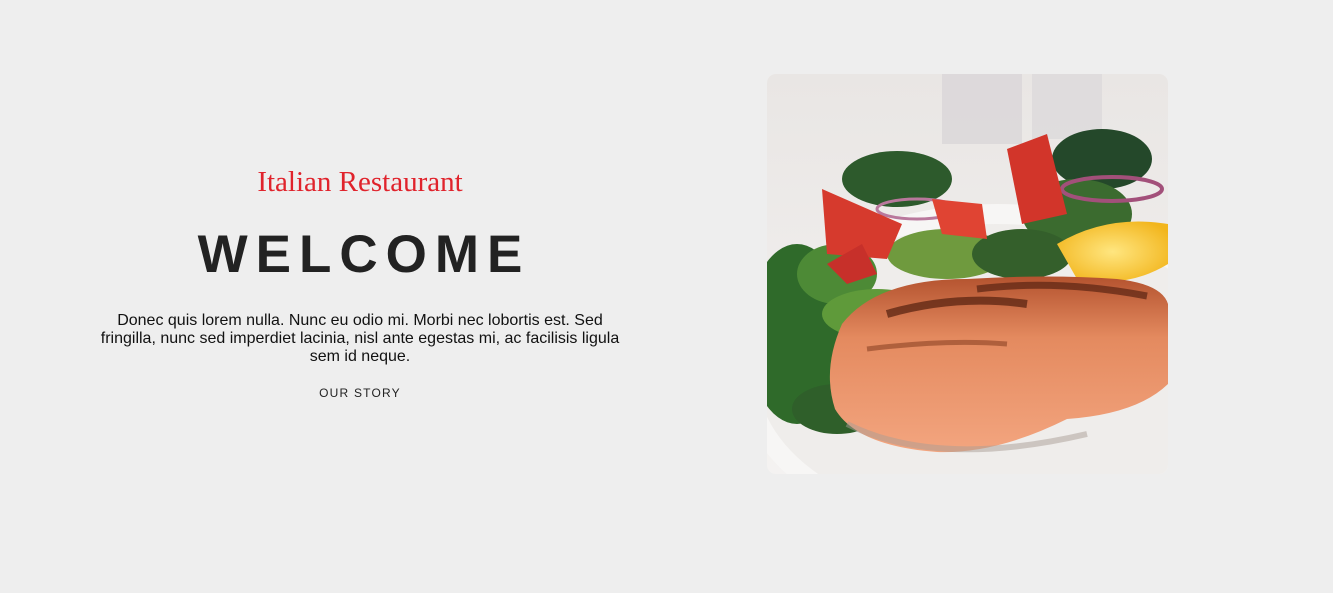 Image resolution: width=1333 pixels, height=593 pixels. Describe the element at coordinates (364, 254) in the screenshot. I see `hero-title: WELCOME` at that location.